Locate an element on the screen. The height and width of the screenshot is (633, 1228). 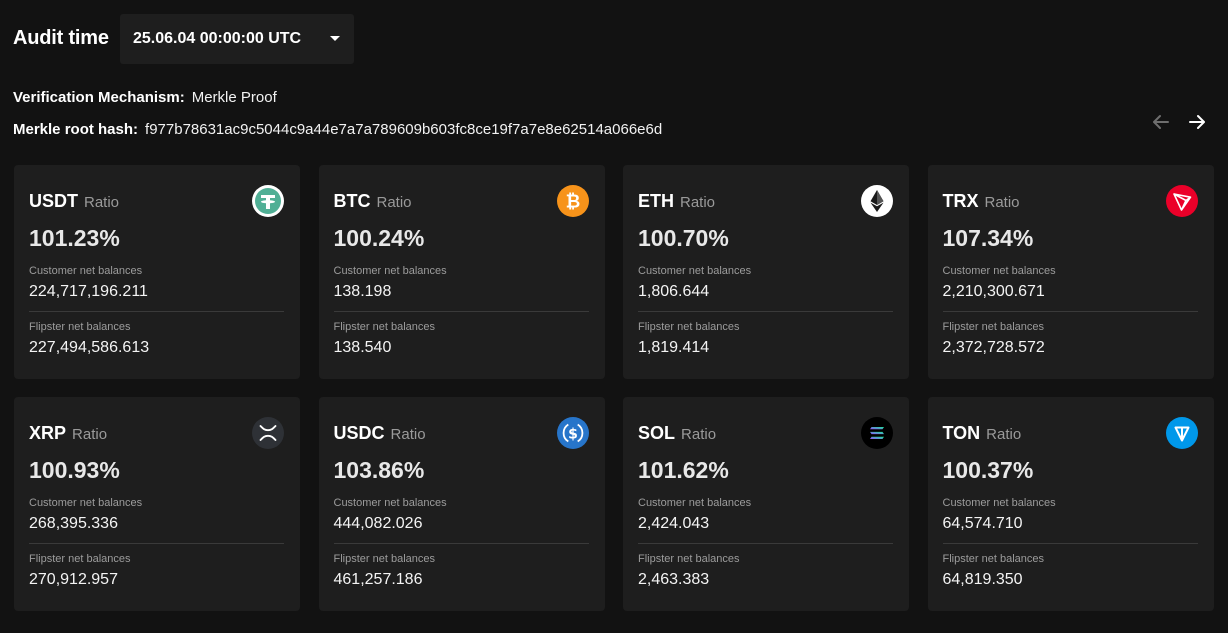
ratio-value: 100.70% is located at coordinates (683, 238).